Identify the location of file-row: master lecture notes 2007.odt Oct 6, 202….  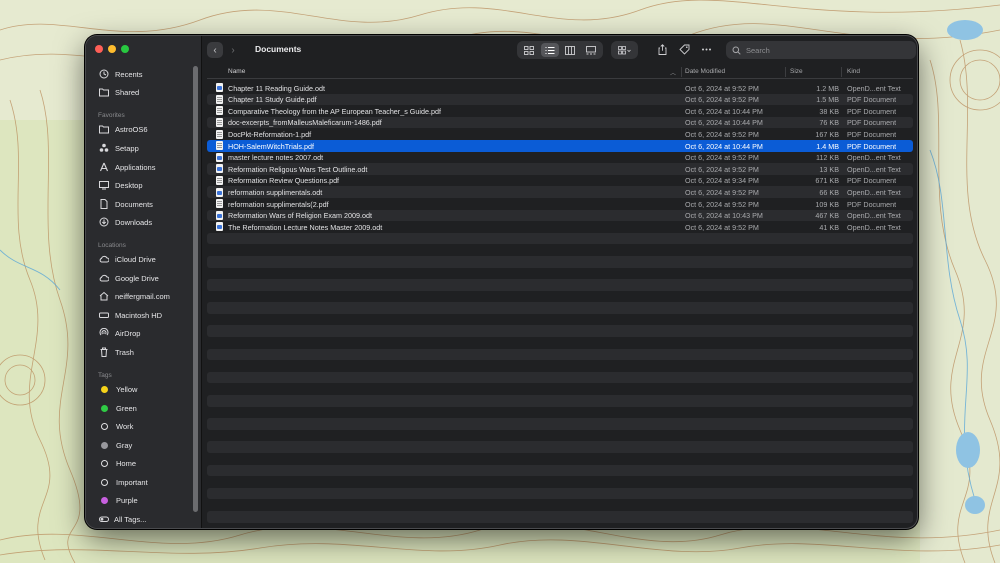
(560, 158).